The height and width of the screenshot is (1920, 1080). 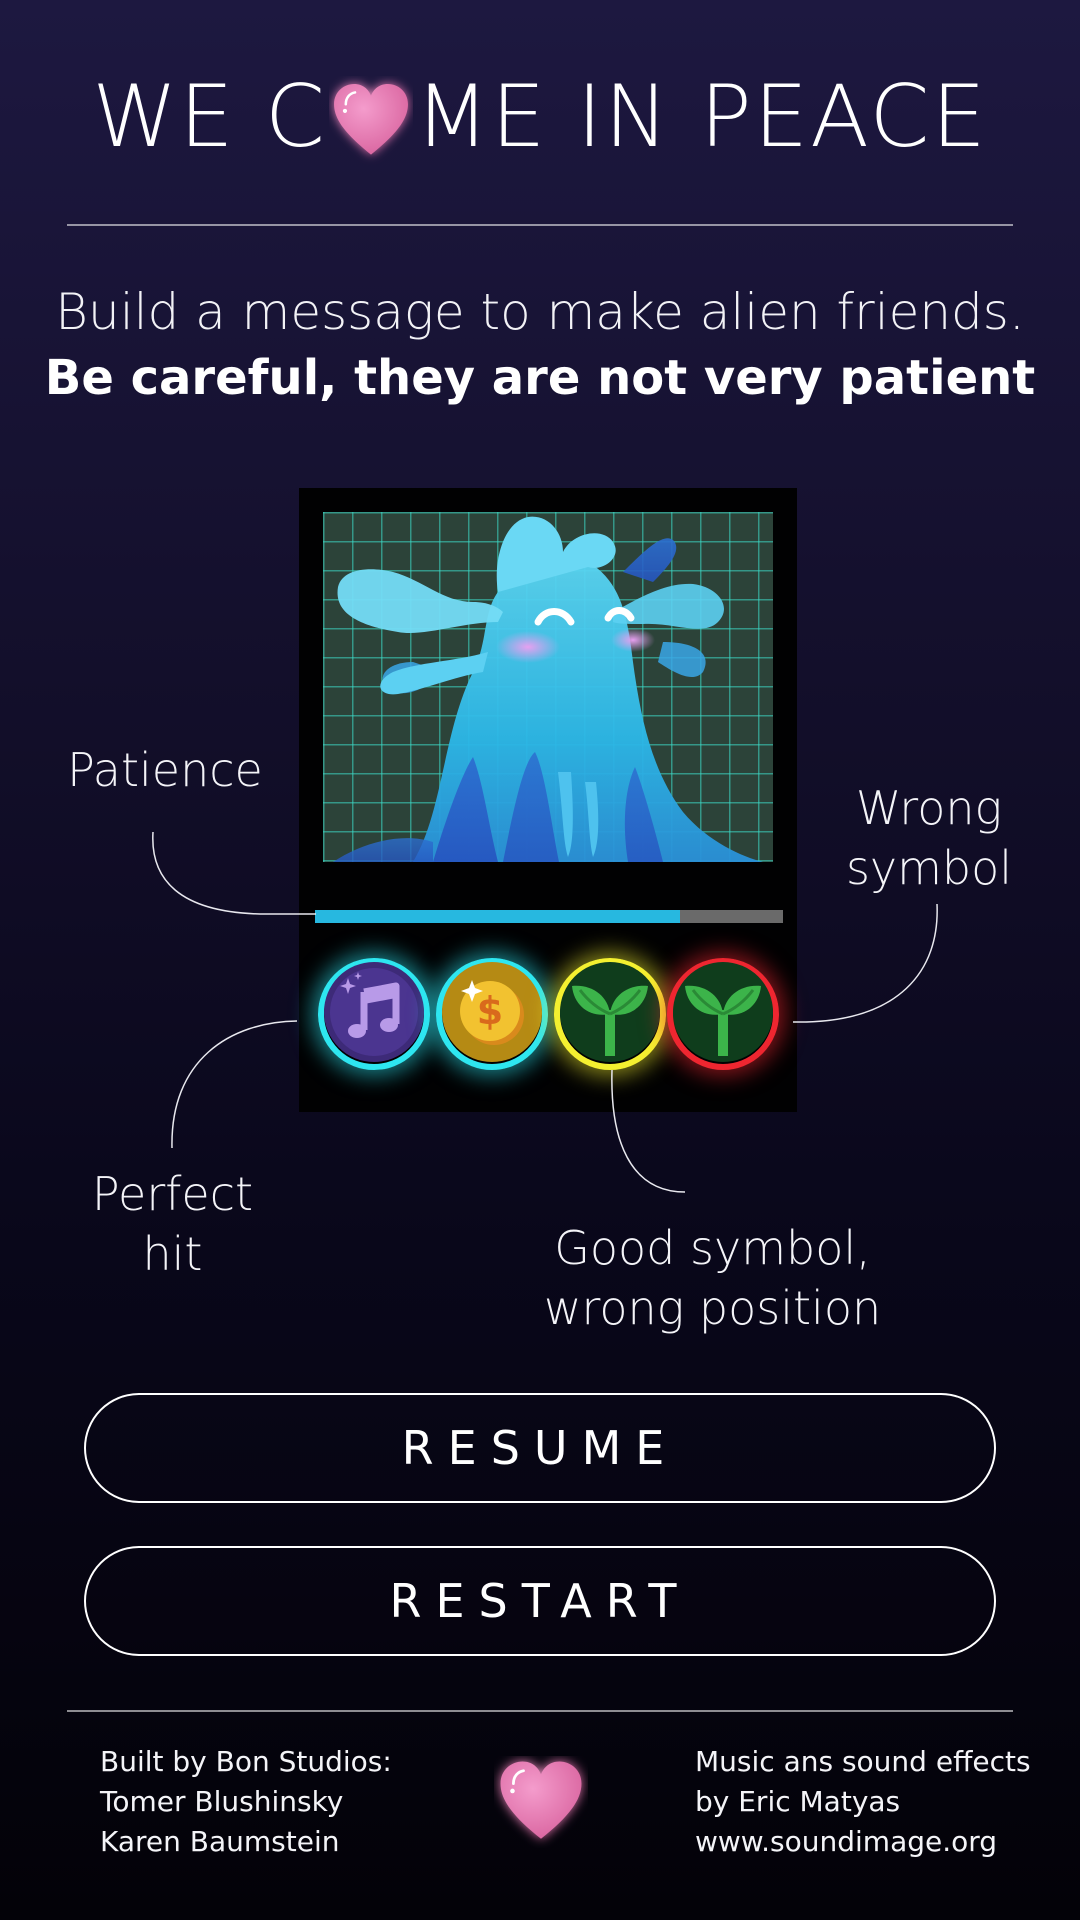 I want to click on label-good-line2: wrong position, so click(x=712, y=1308).